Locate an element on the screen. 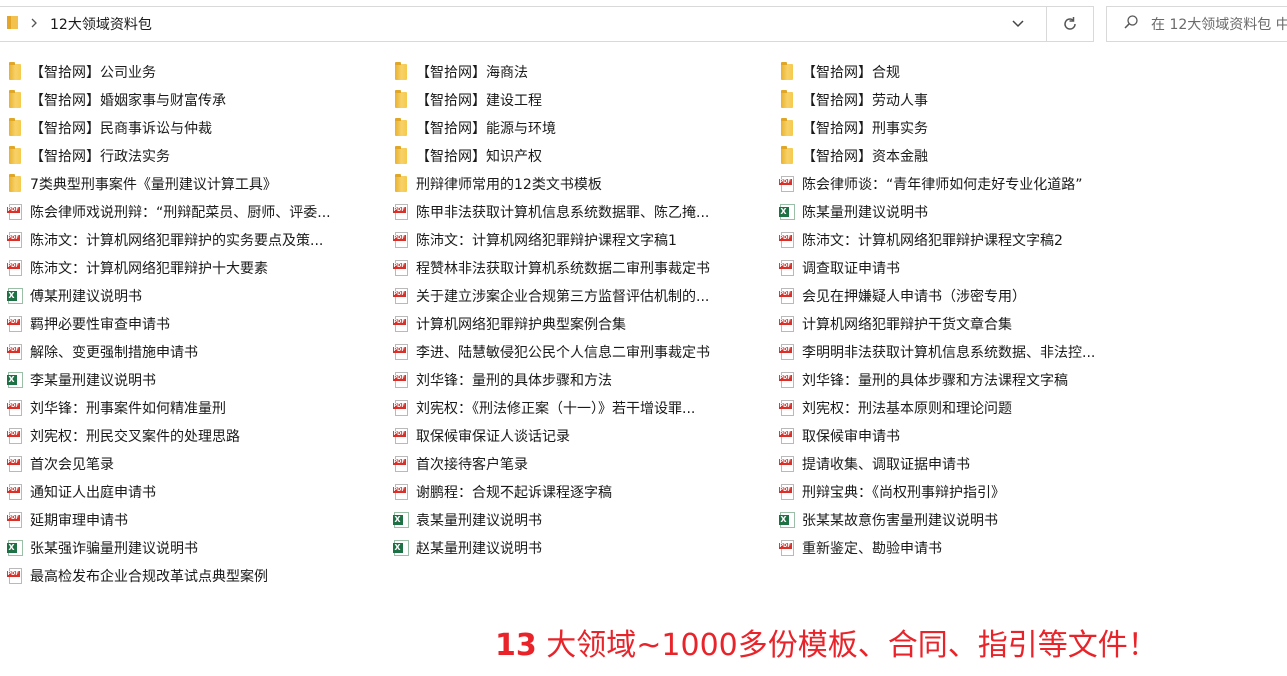 The image size is (1287, 676). file-item: 延期审理申请书 is located at coordinates (67, 520).